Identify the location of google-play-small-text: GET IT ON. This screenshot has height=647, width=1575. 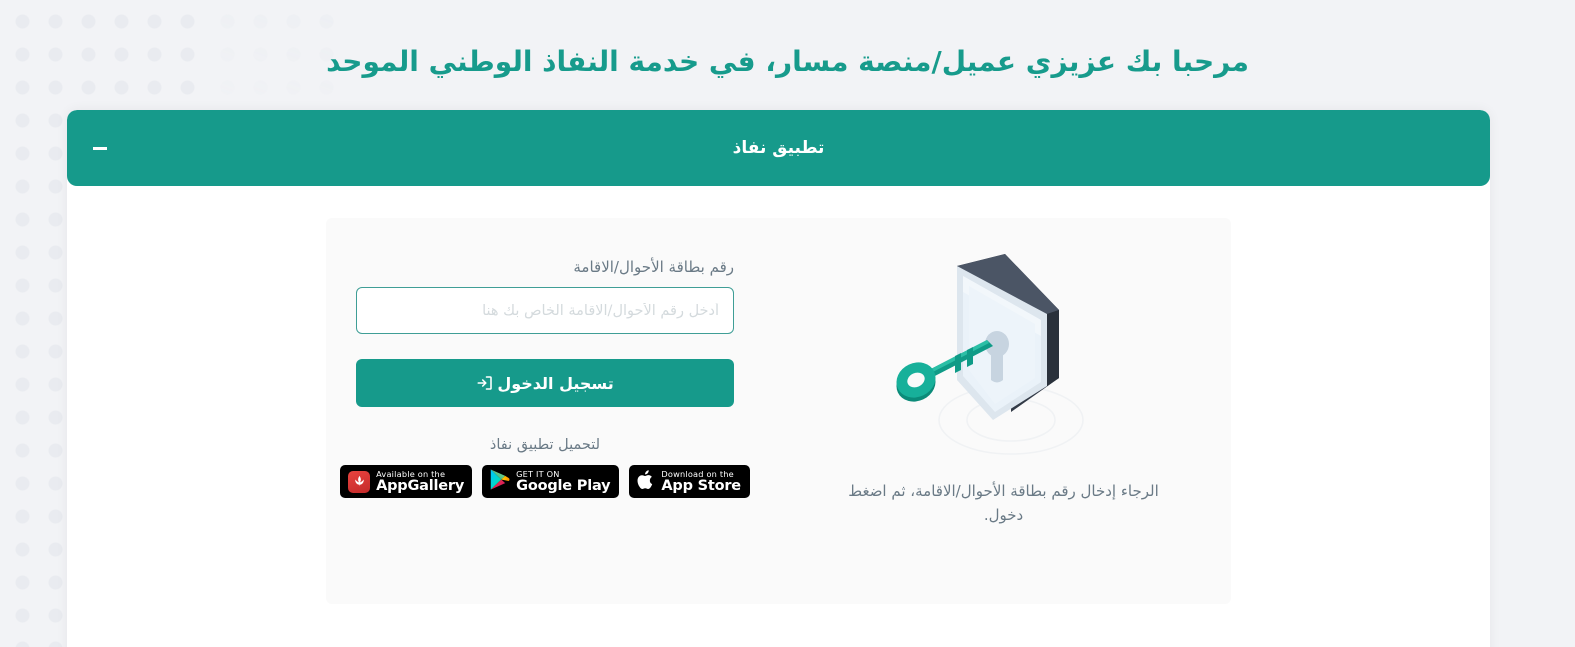
(538, 473).